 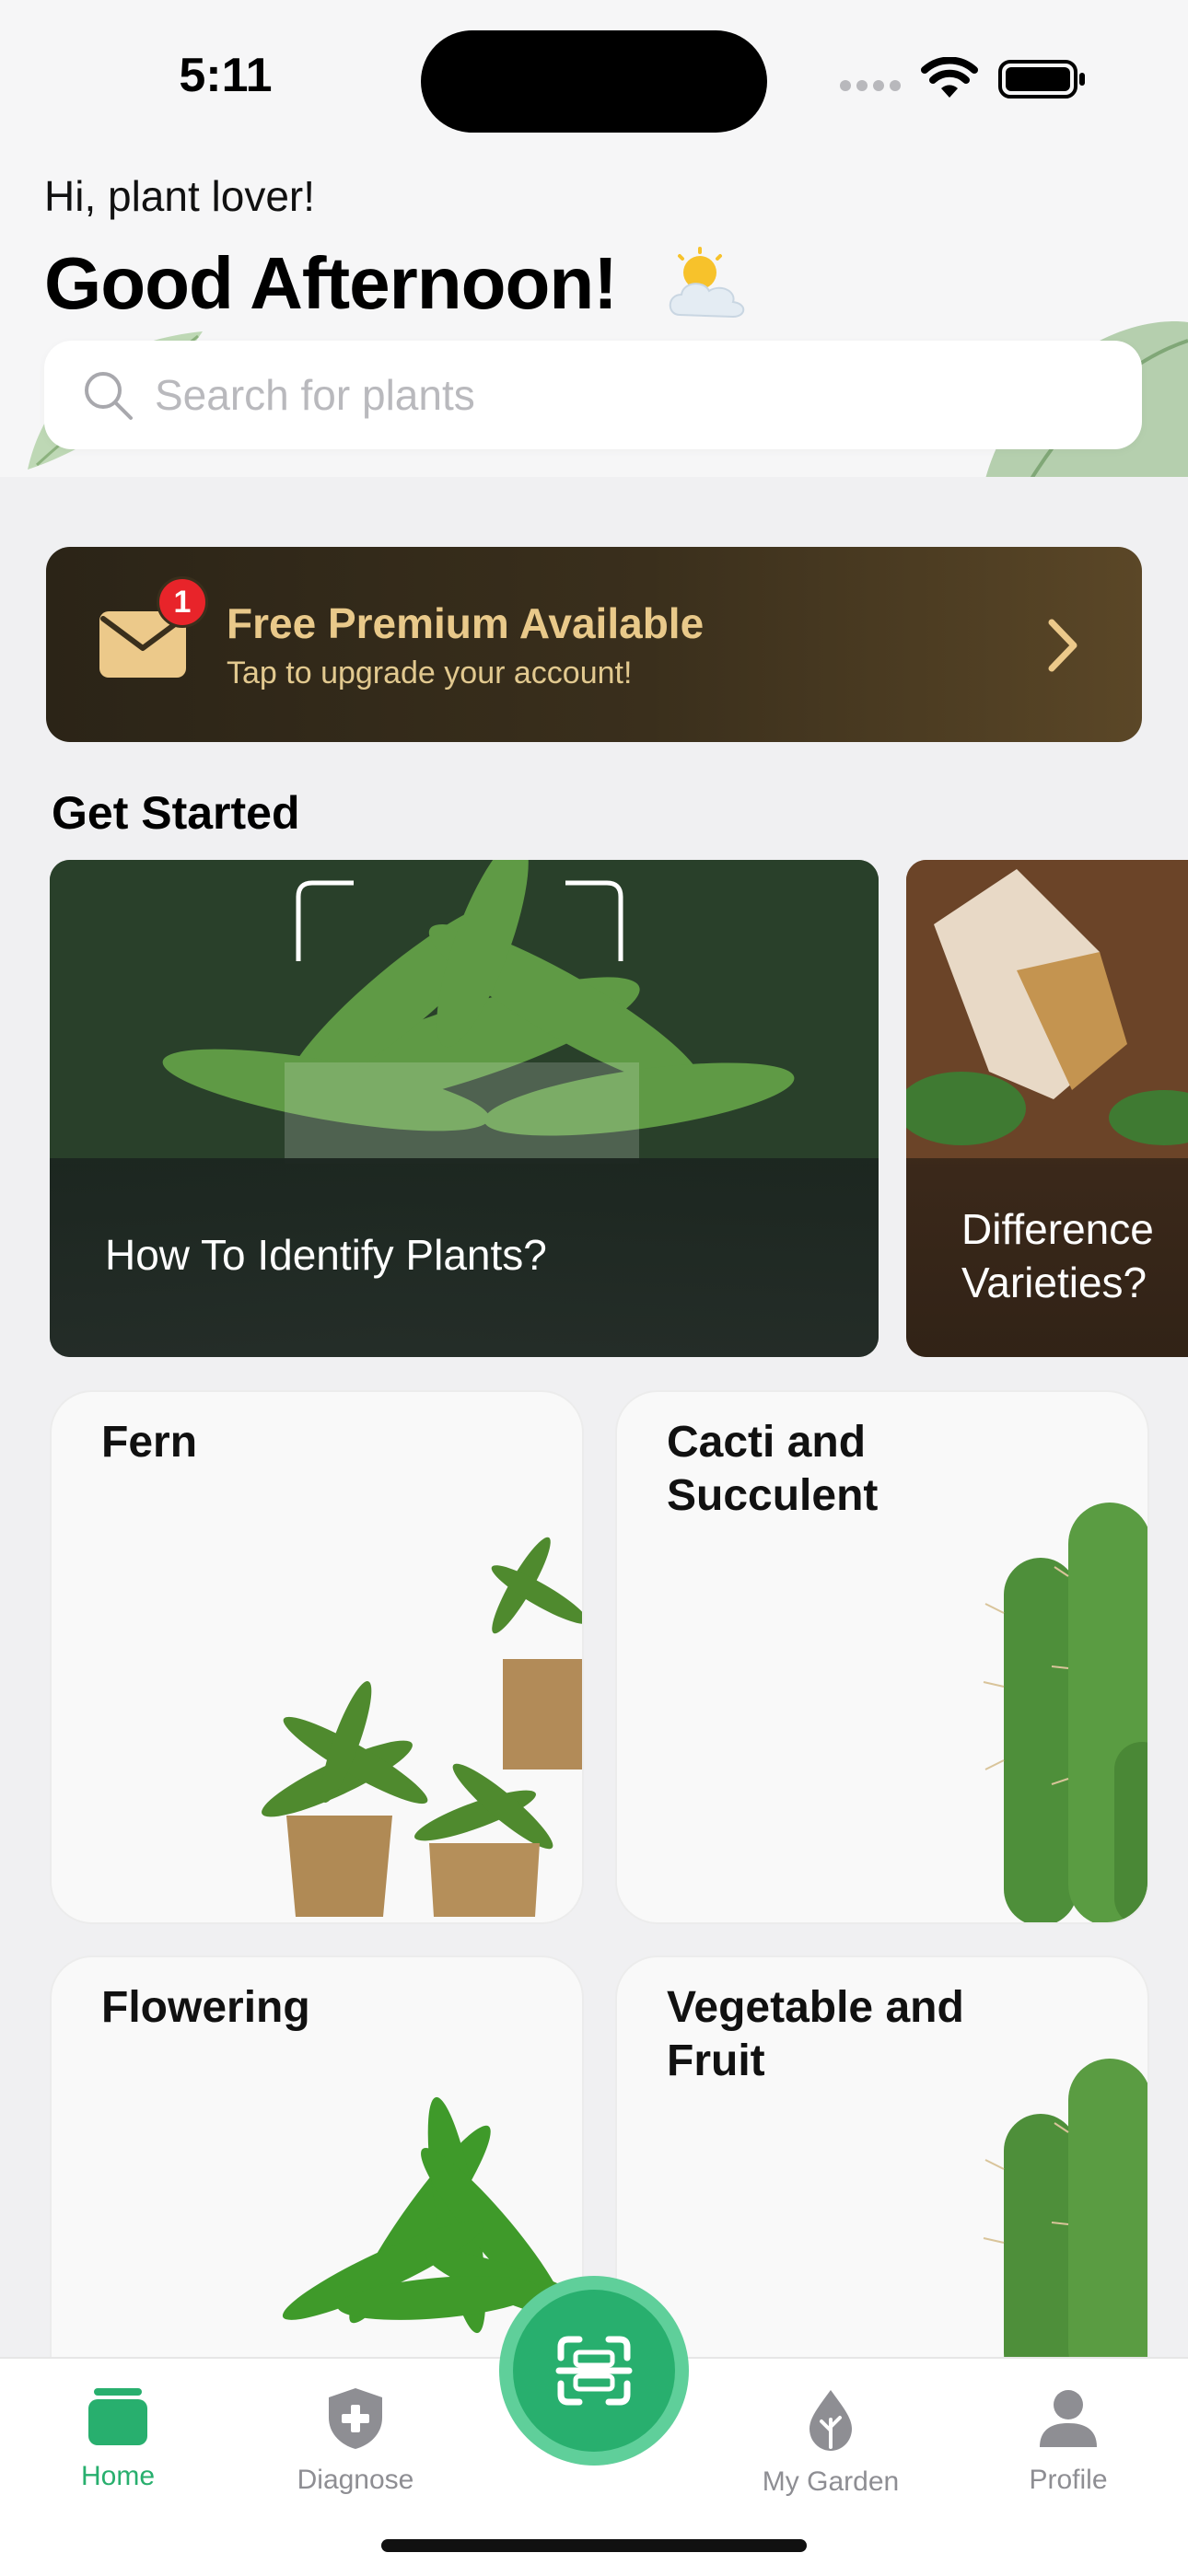 What do you see at coordinates (180, 196) in the screenshot?
I see `greeting-text: Hi, plant lover!` at bounding box center [180, 196].